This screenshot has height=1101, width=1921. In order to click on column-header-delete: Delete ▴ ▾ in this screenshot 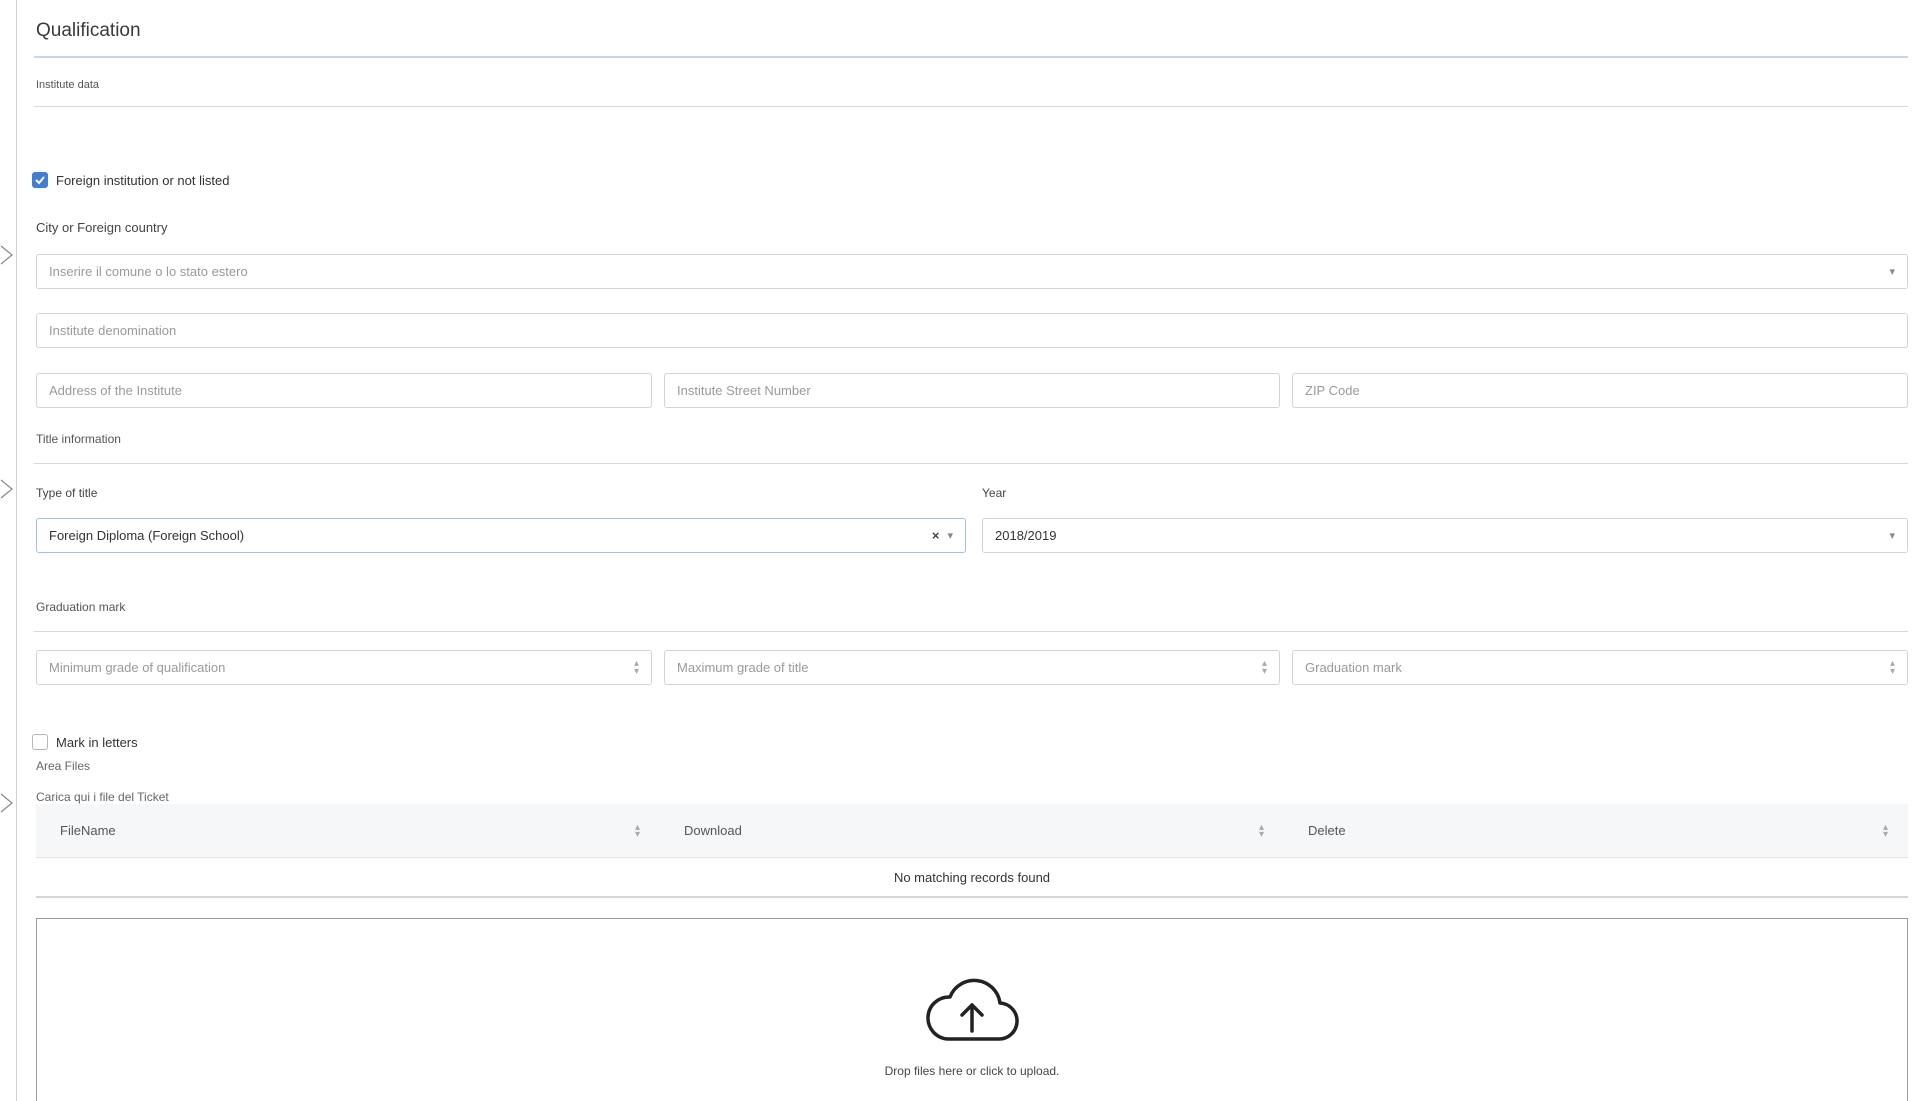, I will do `click(1596, 830)`.